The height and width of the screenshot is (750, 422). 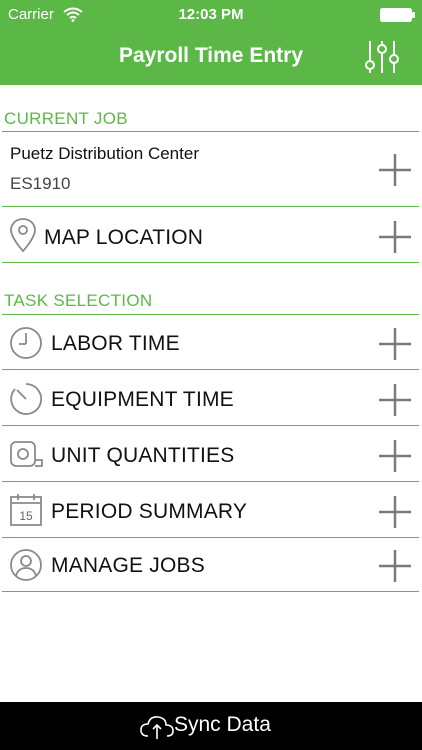 I want to click on sync-data-button: Sync Data, so click(x=211, y=726).